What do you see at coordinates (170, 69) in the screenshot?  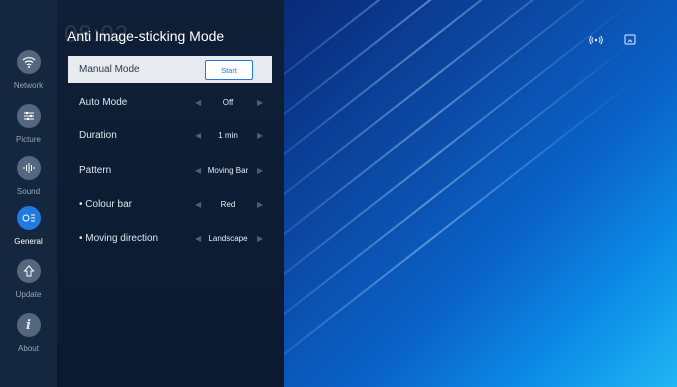 I see `manual-mode-row: Manual Mode Start` at bounding box center [170, 69].